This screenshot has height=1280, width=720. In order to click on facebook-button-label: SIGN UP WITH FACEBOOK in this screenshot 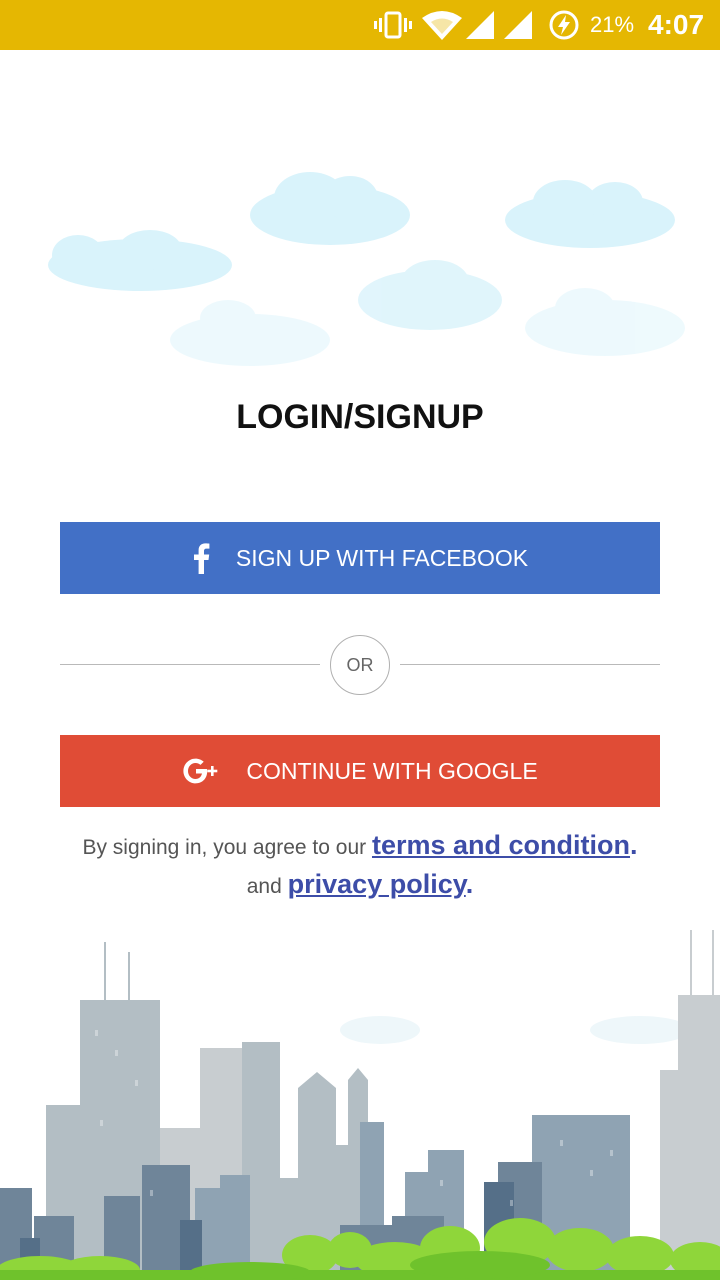, I will do `click(382, 557)`.